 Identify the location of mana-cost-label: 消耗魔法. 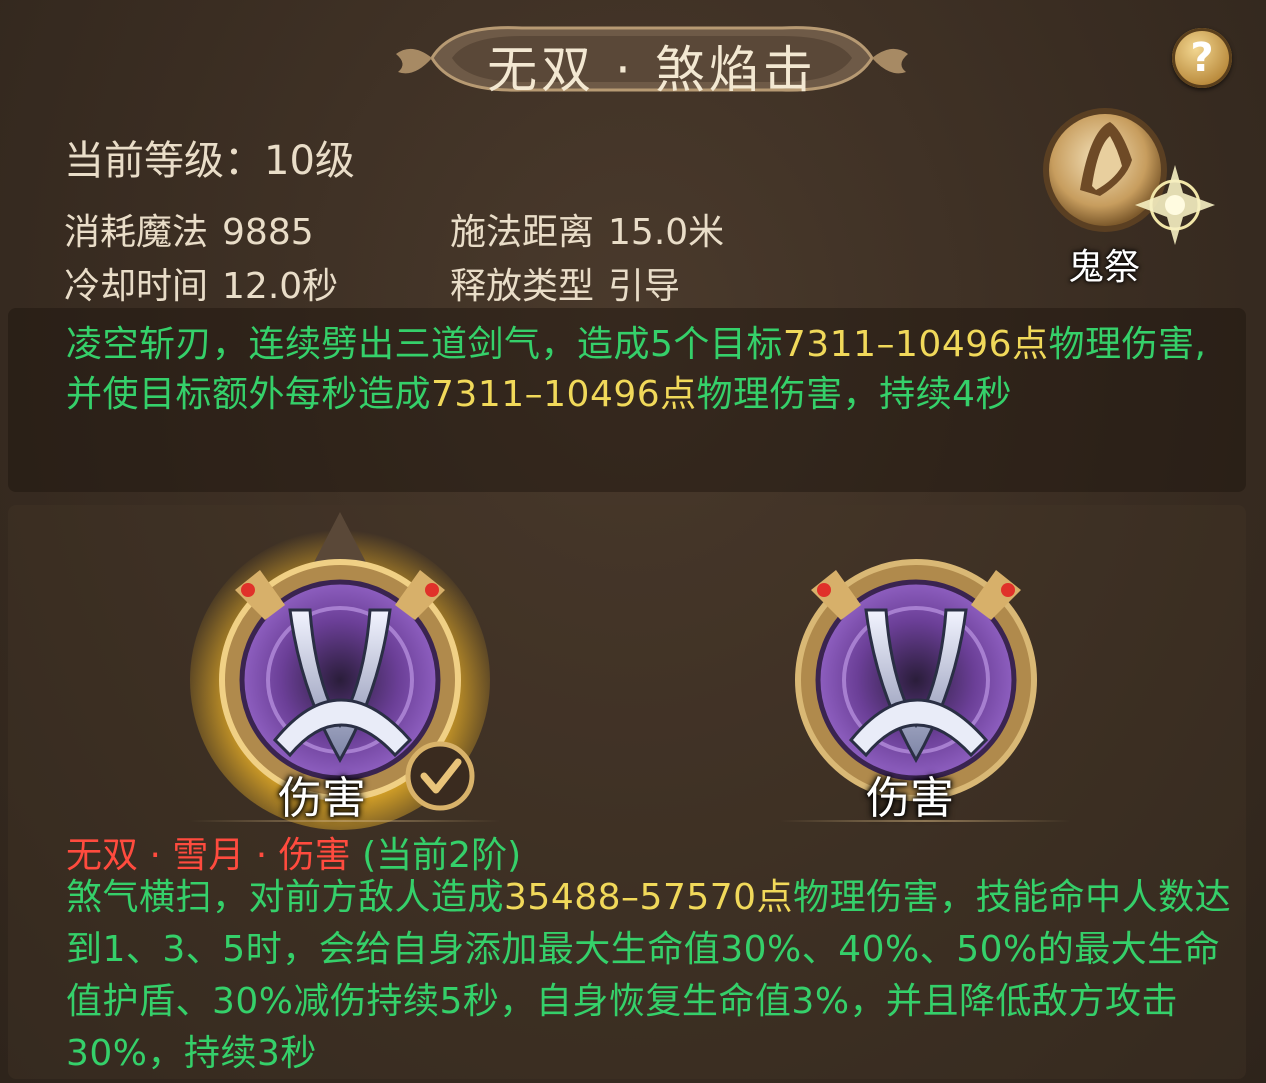
(136, 232).